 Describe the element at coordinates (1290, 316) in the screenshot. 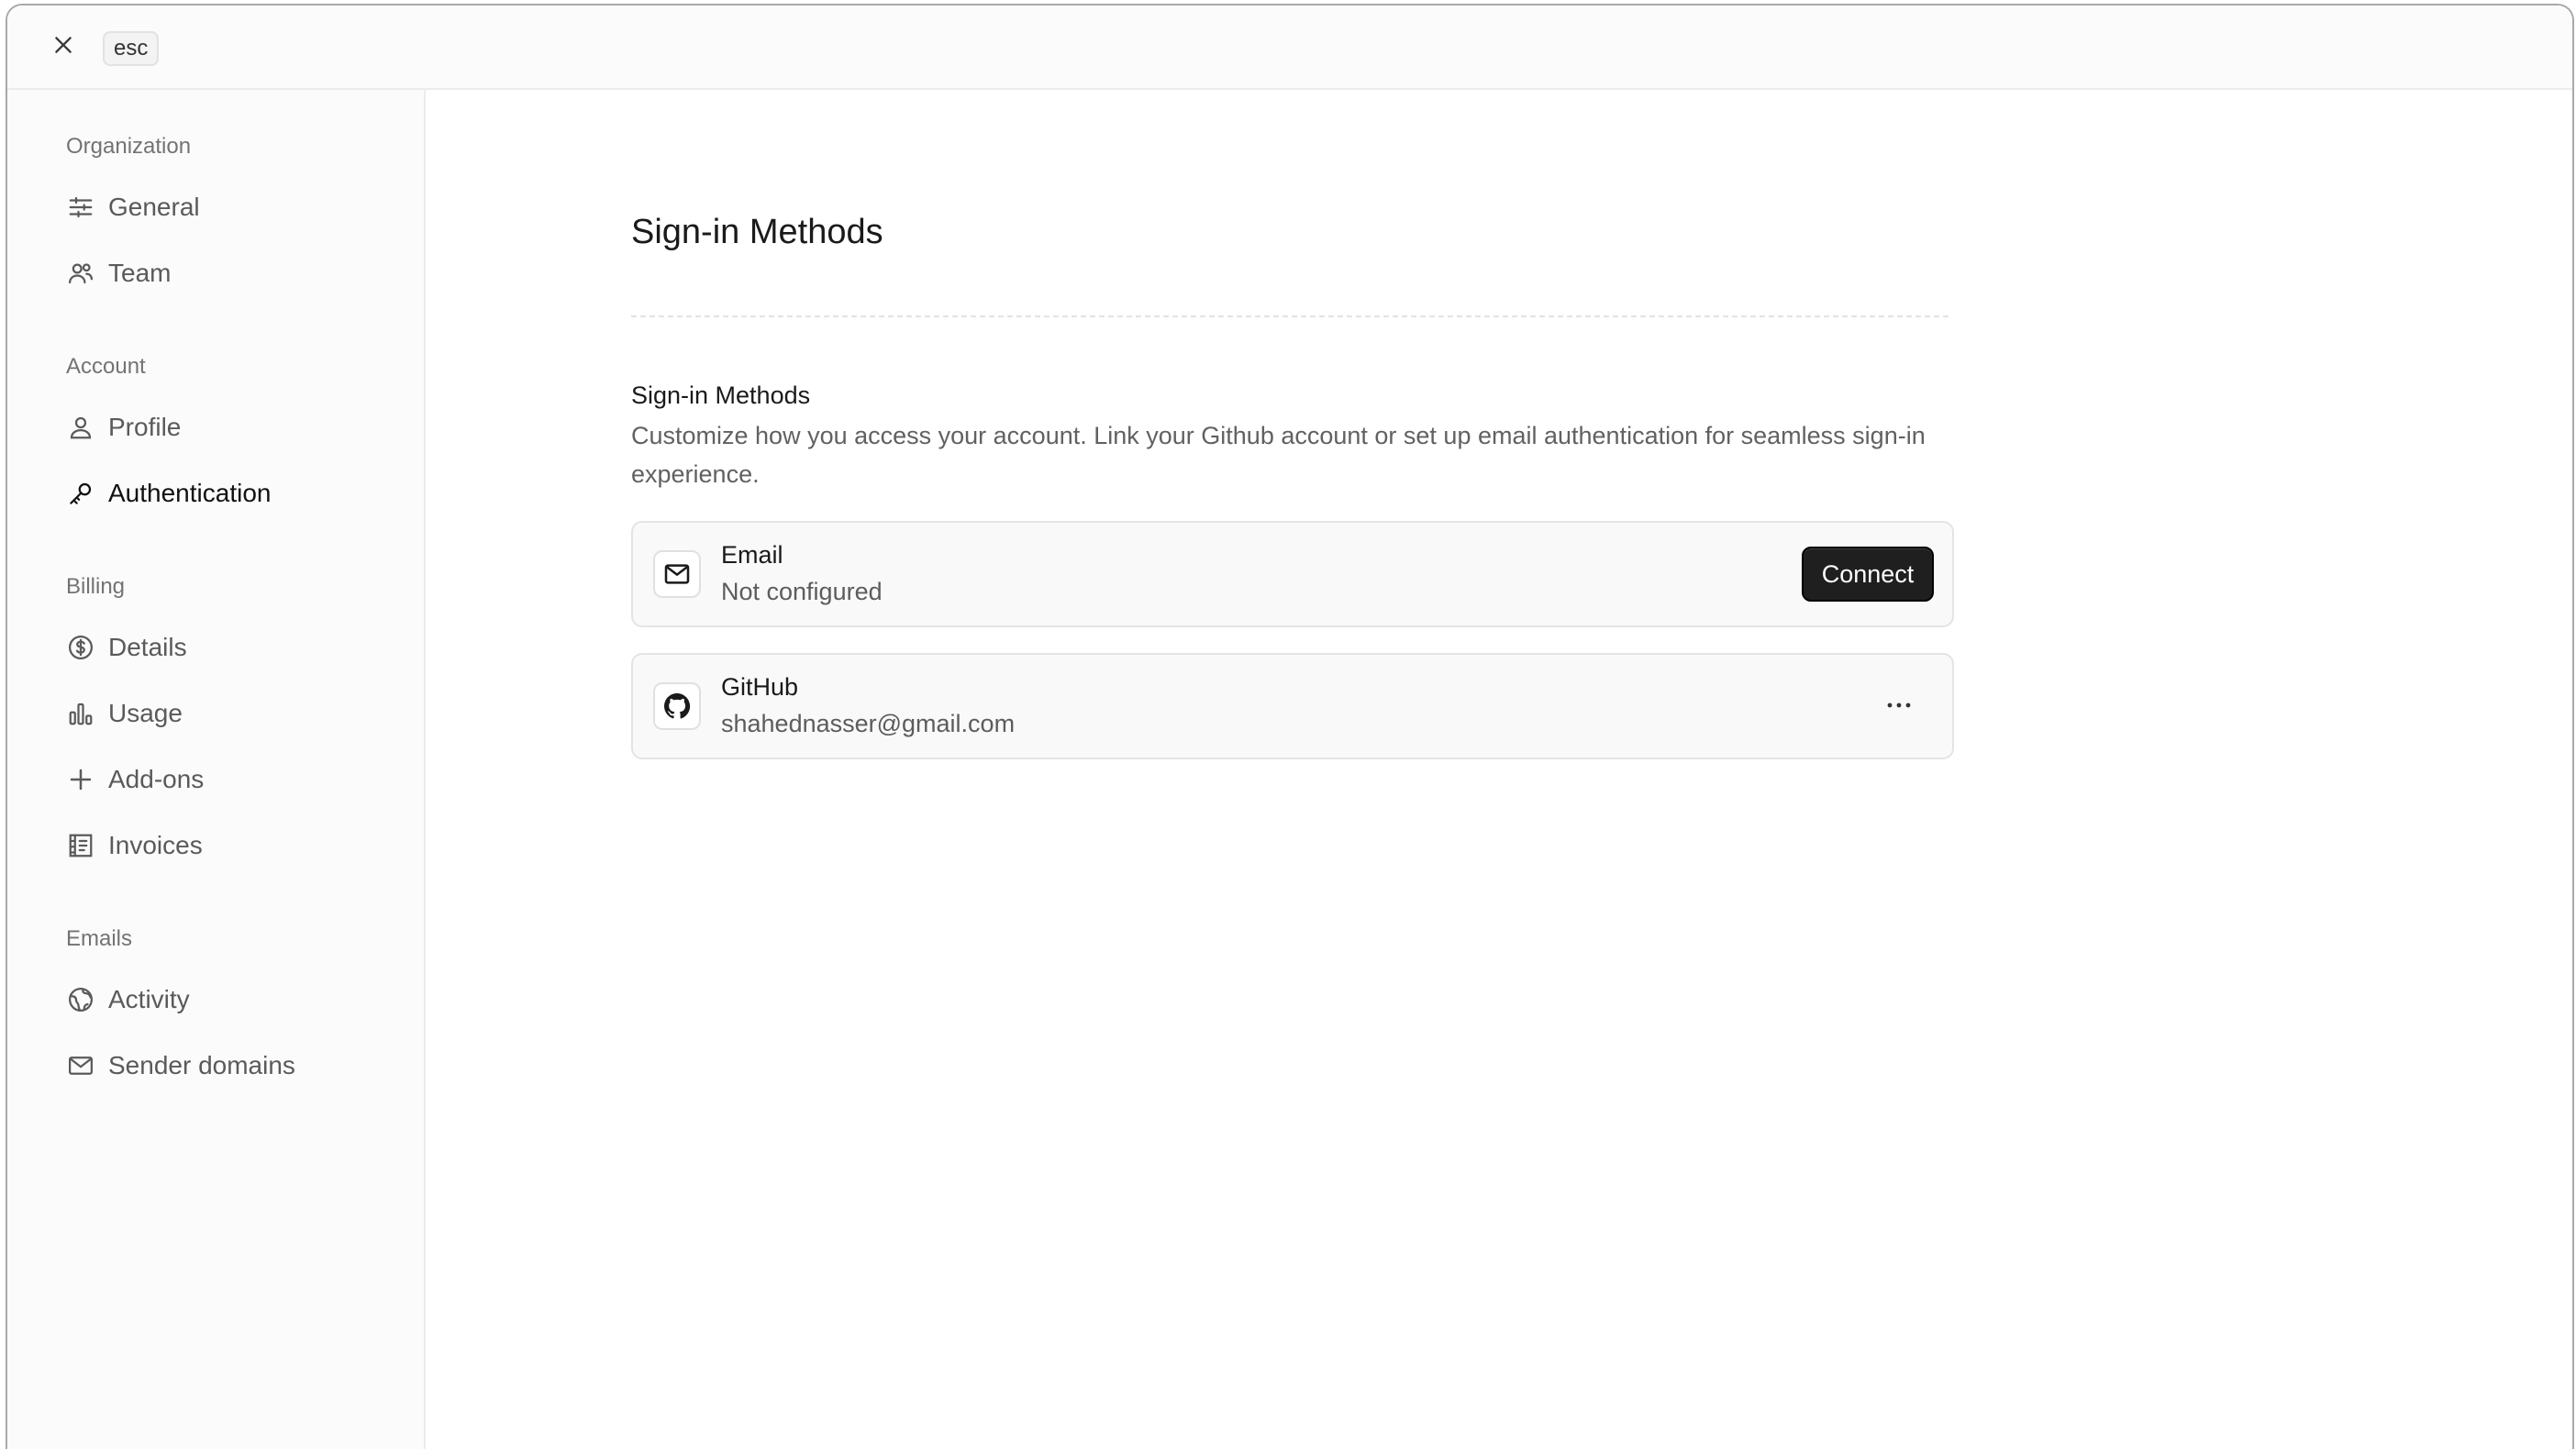

I see `divider` at that location.